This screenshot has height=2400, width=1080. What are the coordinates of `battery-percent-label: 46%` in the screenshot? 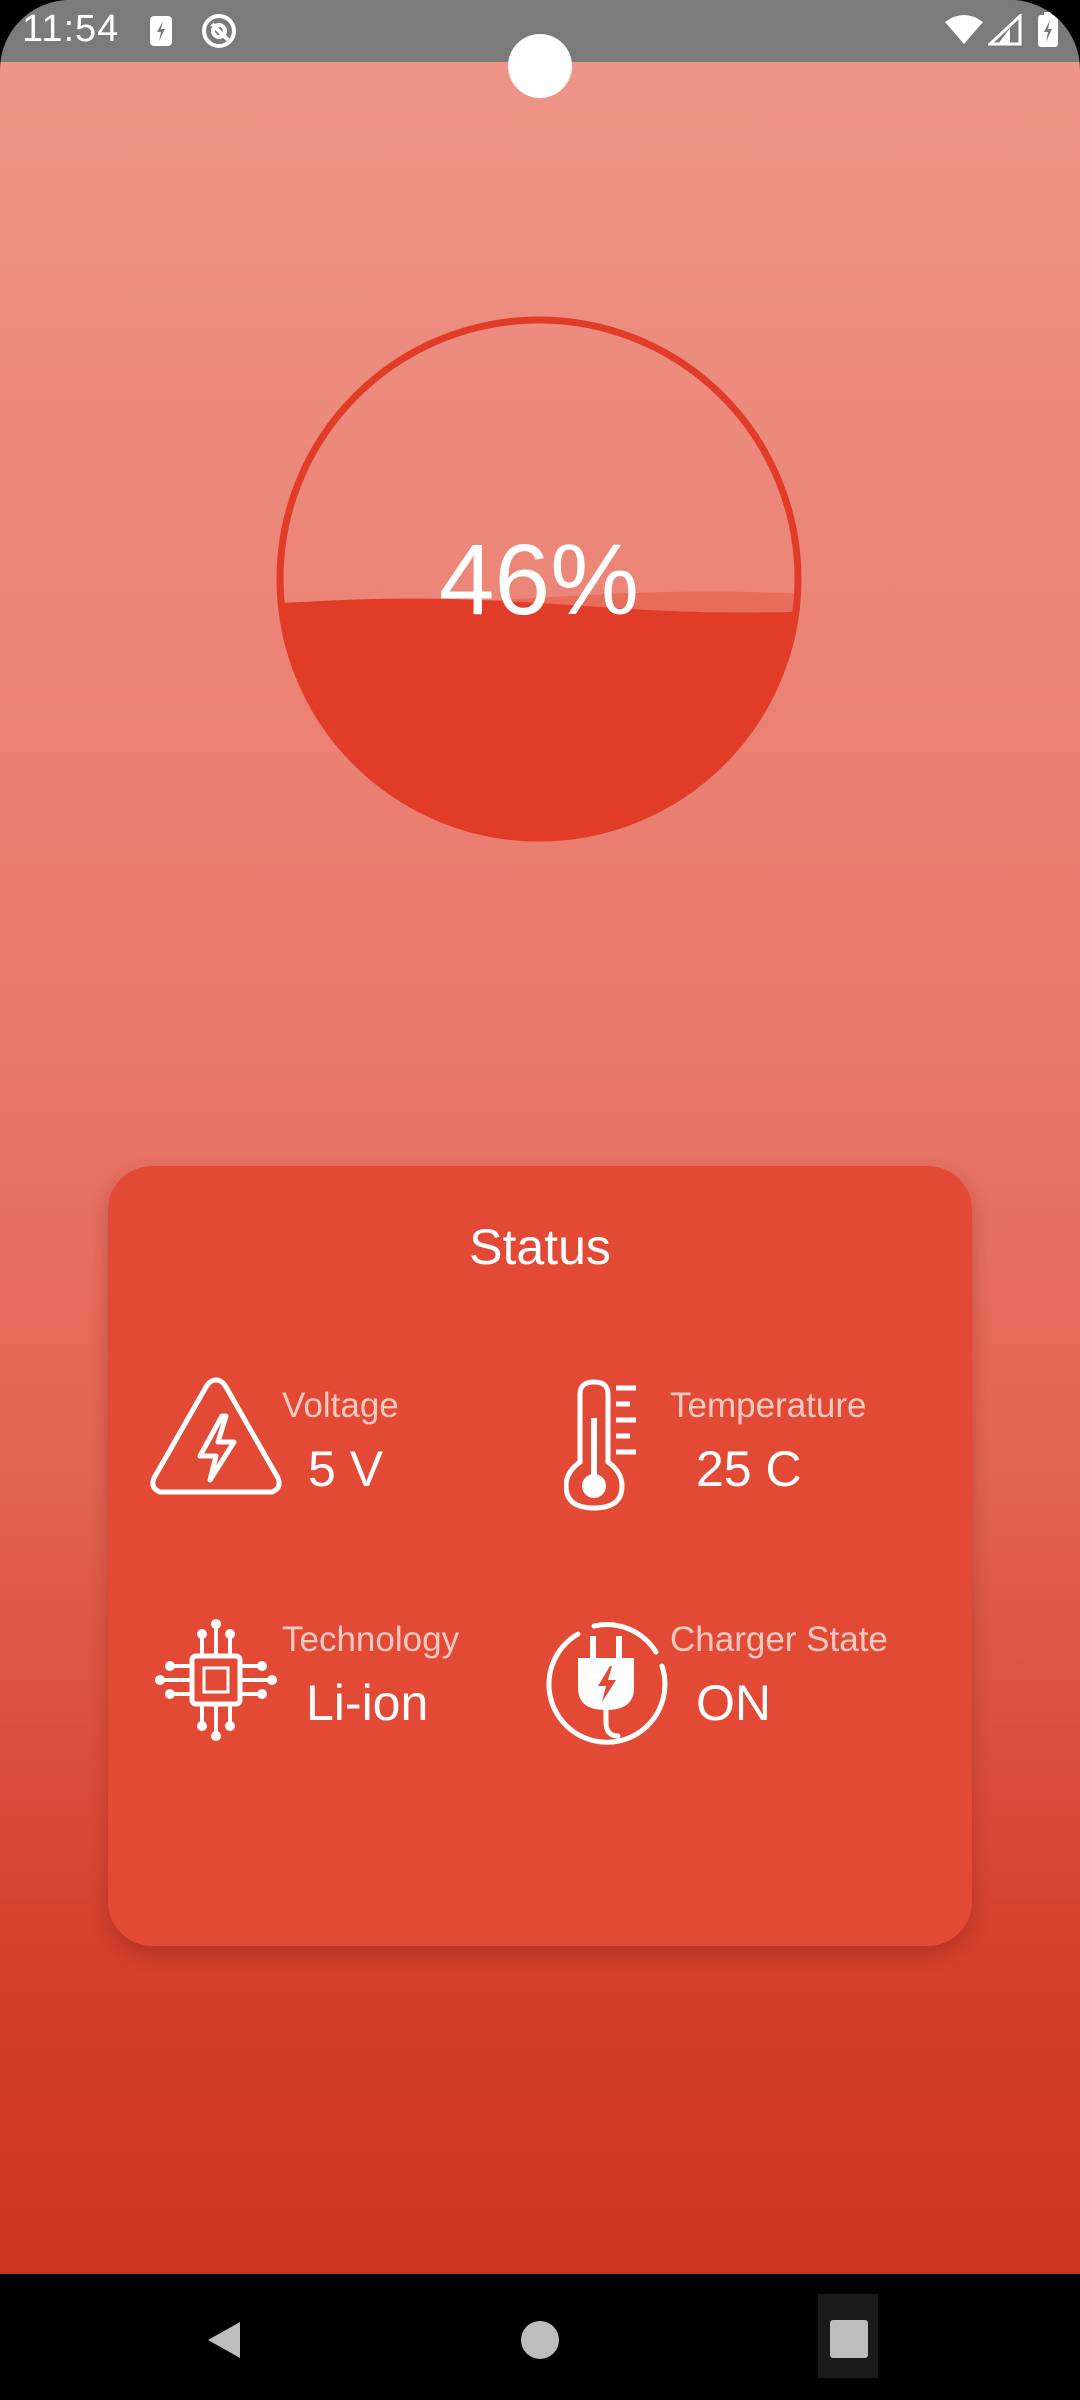 It's located at (539, 580).